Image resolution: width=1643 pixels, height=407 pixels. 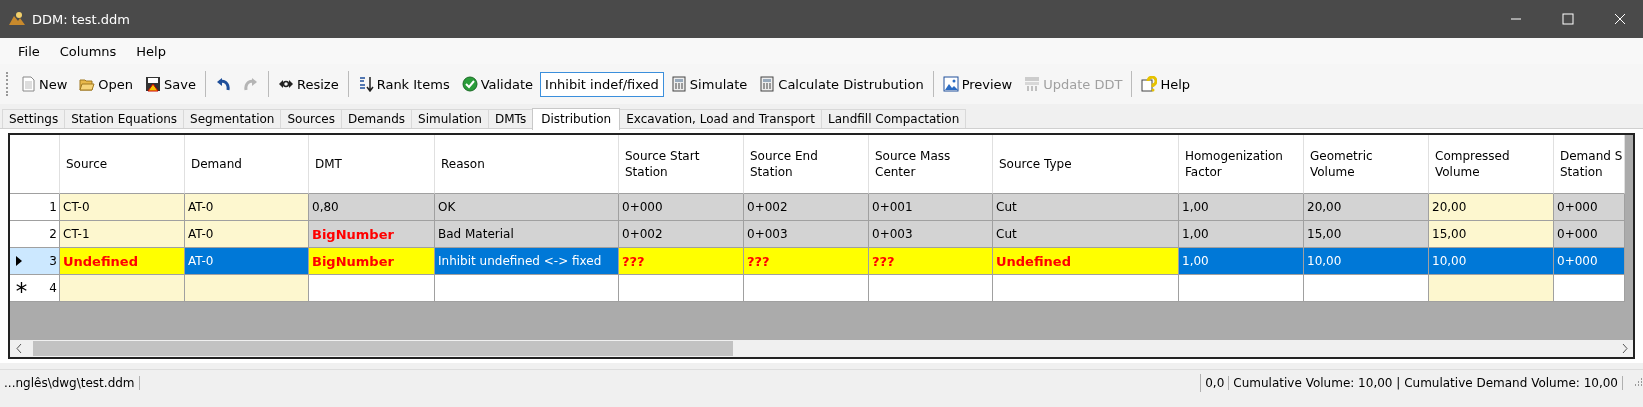 I want to click on column-header: Homogenization Factor, so click(x=1241, y=164).